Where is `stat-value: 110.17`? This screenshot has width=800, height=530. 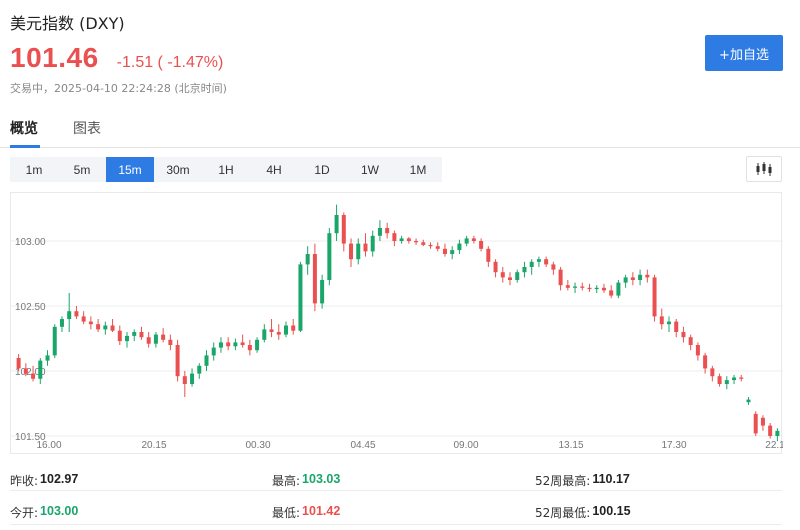
stat-value: 110.17 is located at coordinates (611, 479).